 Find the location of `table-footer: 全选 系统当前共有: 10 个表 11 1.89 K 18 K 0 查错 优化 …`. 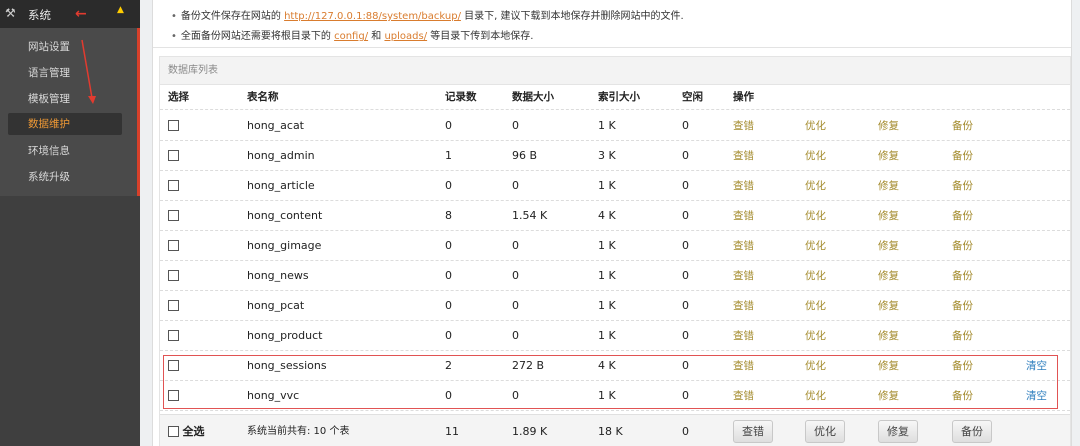

table-footer: 全选 系统当前共有: 10 个表 11 1.89 K 18 K 0 查错 优化 … is located at coordinates (615, 430).